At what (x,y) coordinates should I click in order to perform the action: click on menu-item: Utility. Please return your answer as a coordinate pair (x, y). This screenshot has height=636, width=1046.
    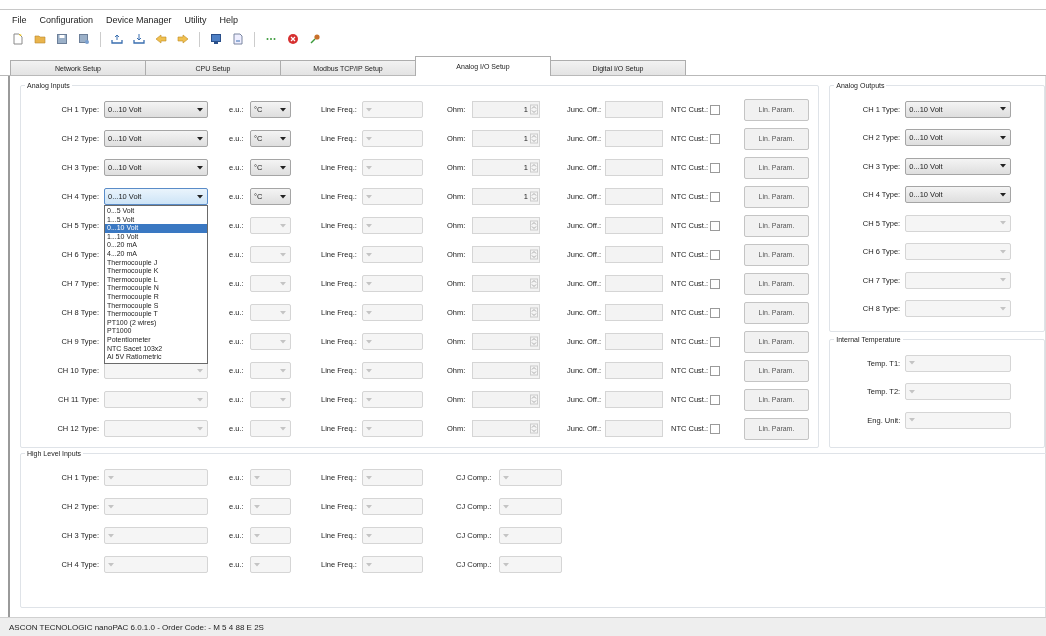
    Looking at the image, I should click on (195, 20).